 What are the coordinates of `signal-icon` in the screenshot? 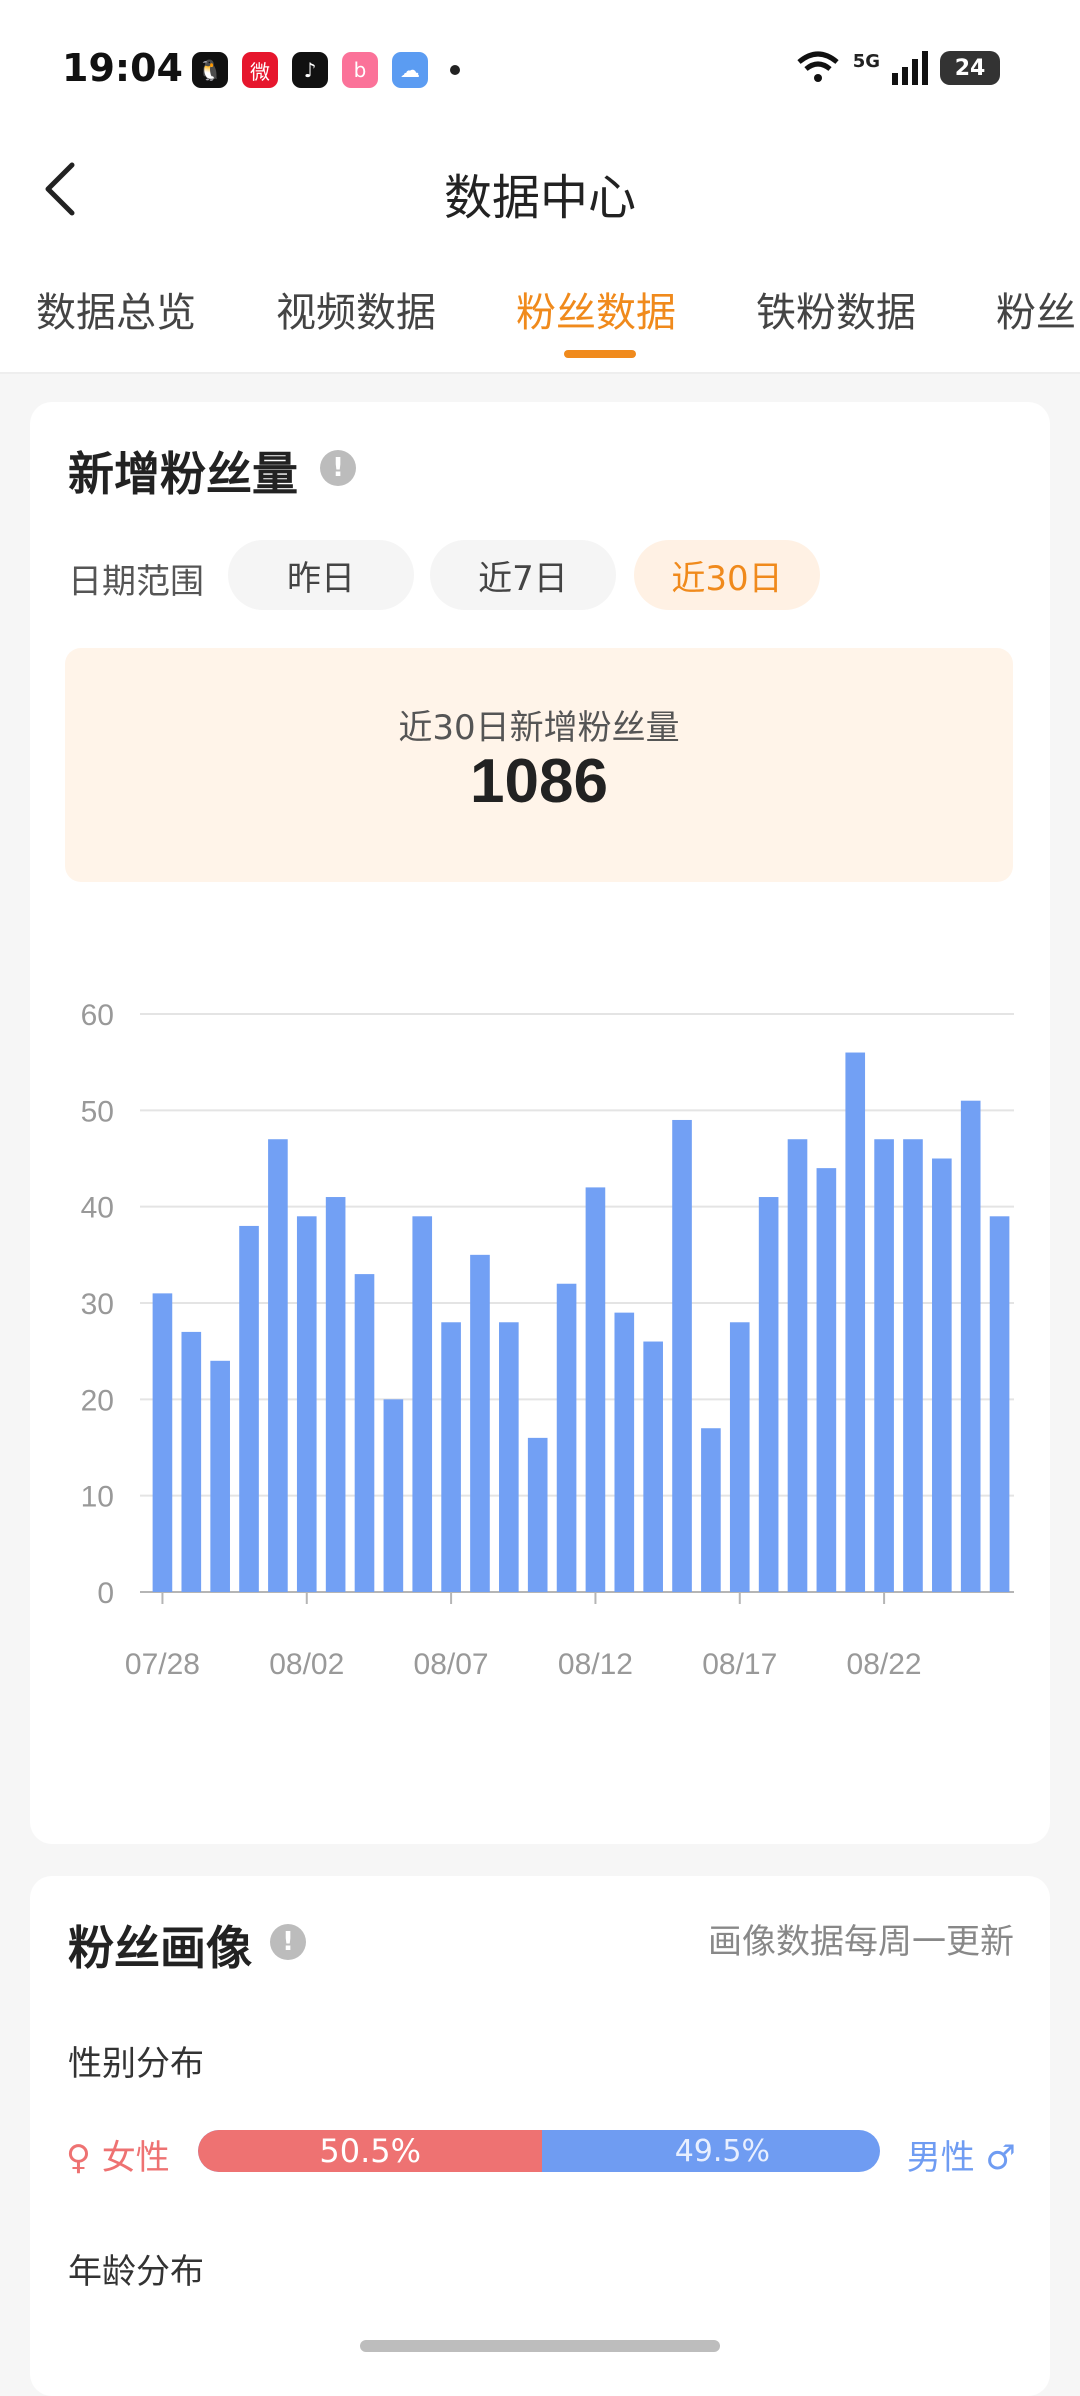 It's located at (910, 68).